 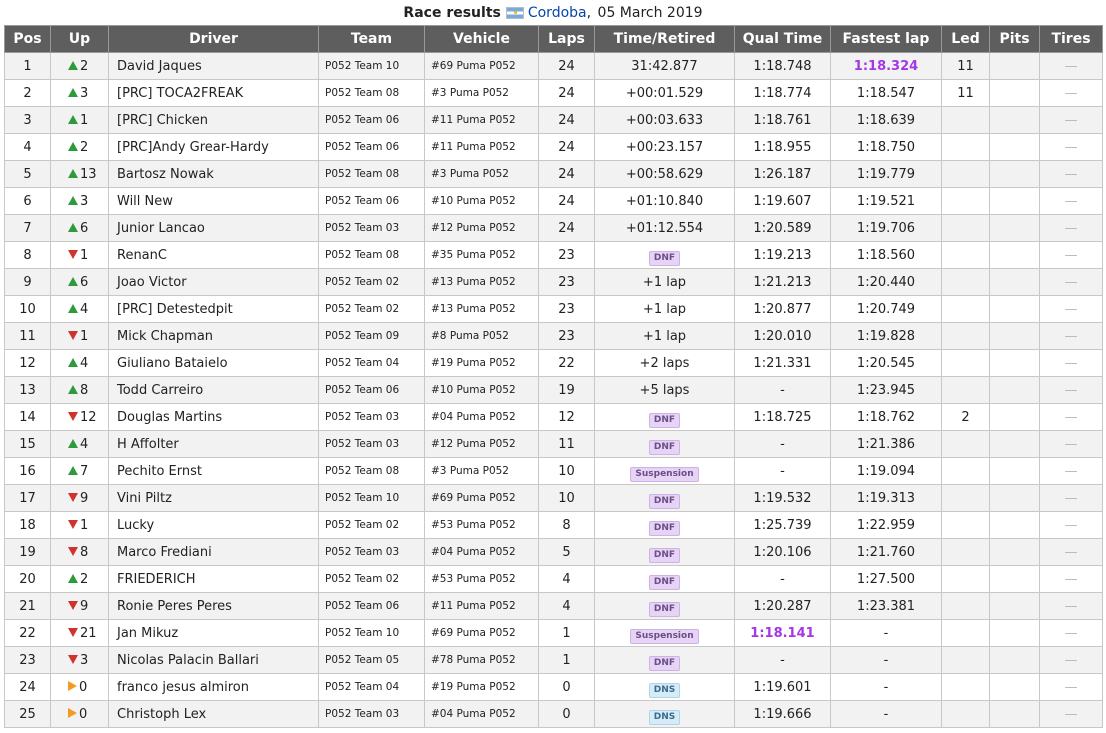 I want to click on laps-cell: 0, so click(x=566, y=714).